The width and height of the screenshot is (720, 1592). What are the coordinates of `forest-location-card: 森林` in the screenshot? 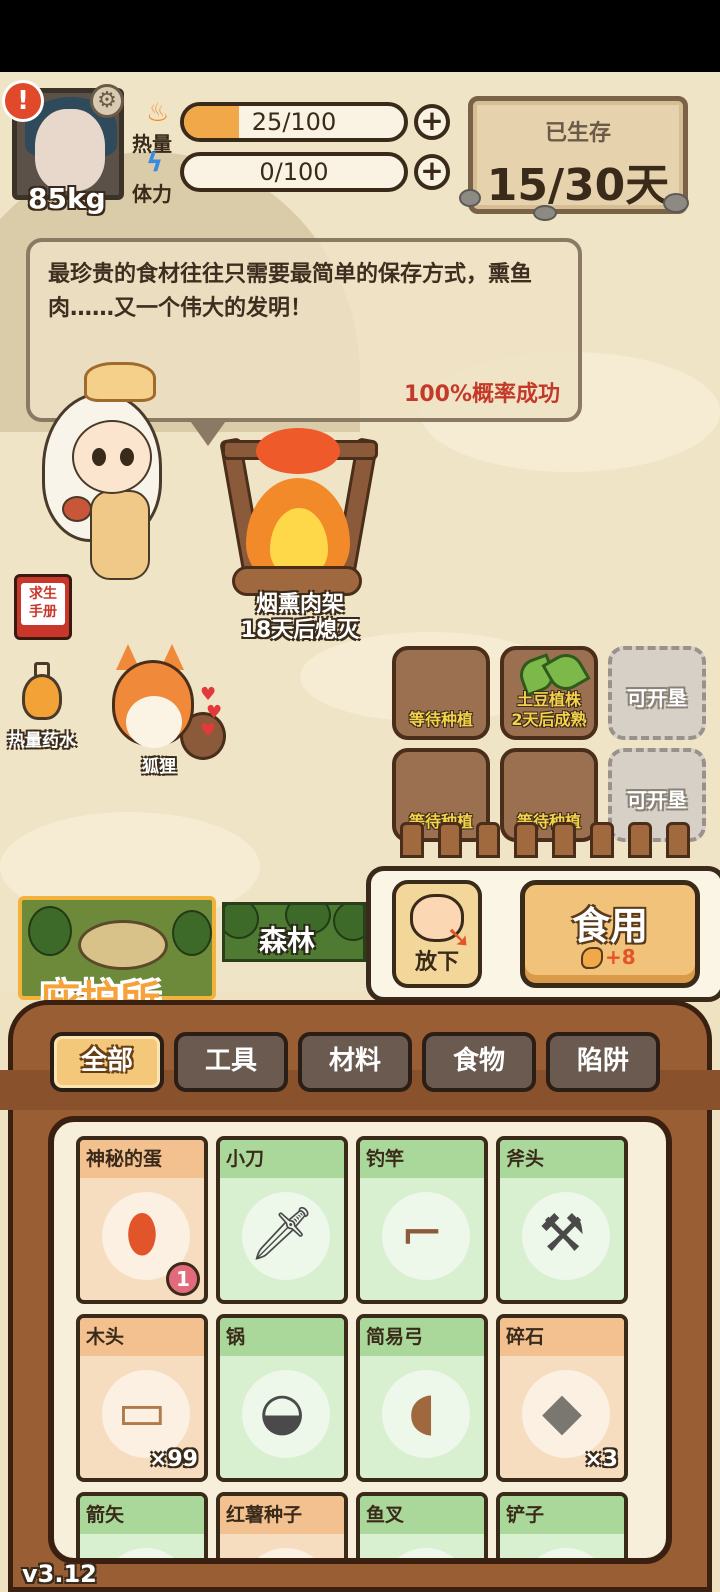 It's located at (294, 932).